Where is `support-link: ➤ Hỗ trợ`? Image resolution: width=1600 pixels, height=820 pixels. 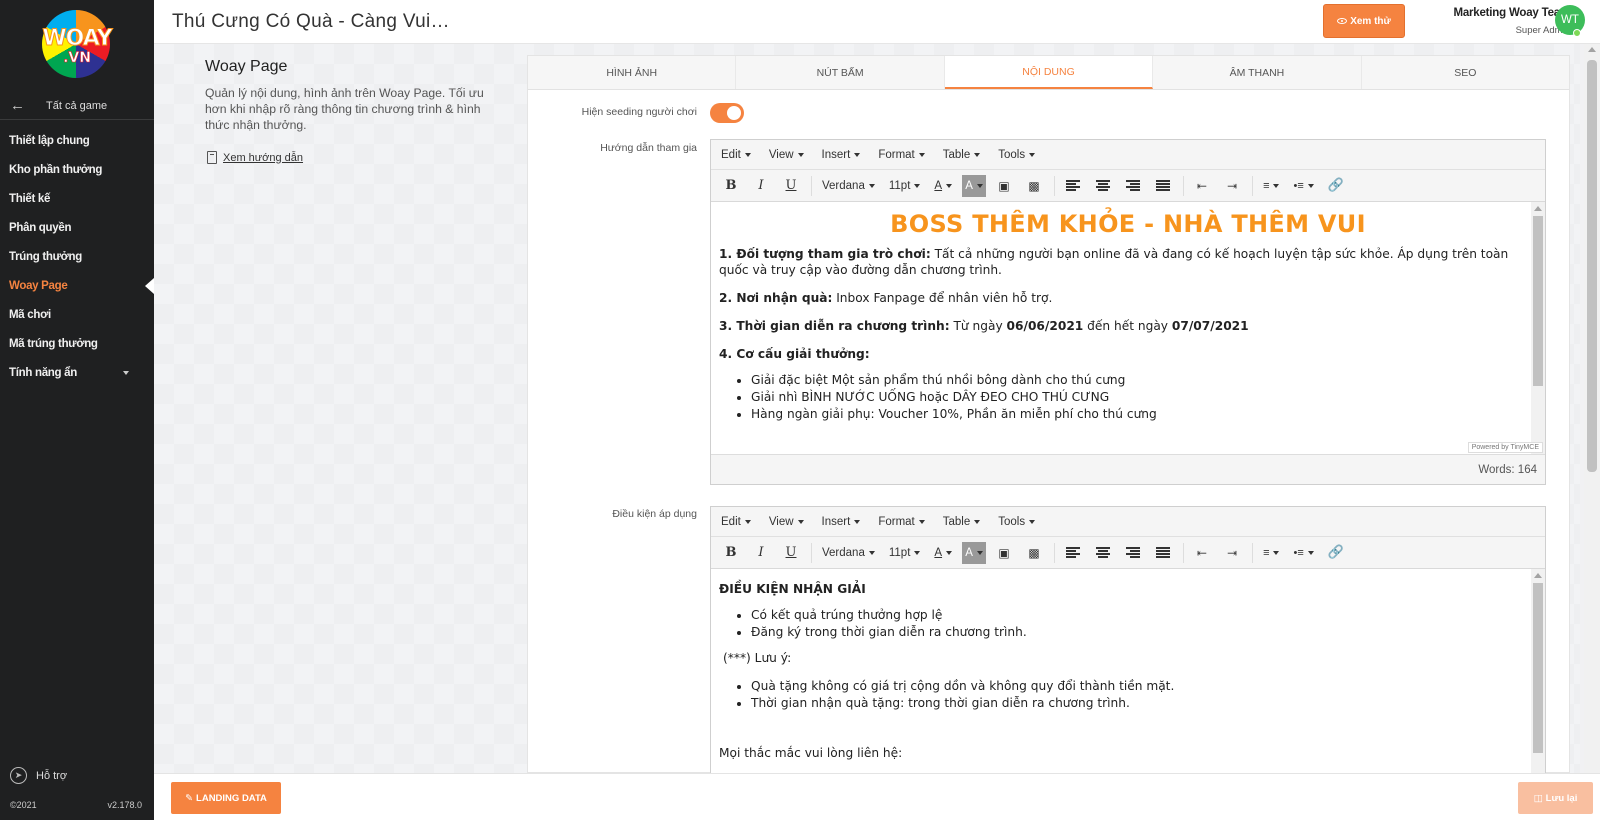 support-link: ➤ Hỗ trợ is located at coordinates (38, 775).